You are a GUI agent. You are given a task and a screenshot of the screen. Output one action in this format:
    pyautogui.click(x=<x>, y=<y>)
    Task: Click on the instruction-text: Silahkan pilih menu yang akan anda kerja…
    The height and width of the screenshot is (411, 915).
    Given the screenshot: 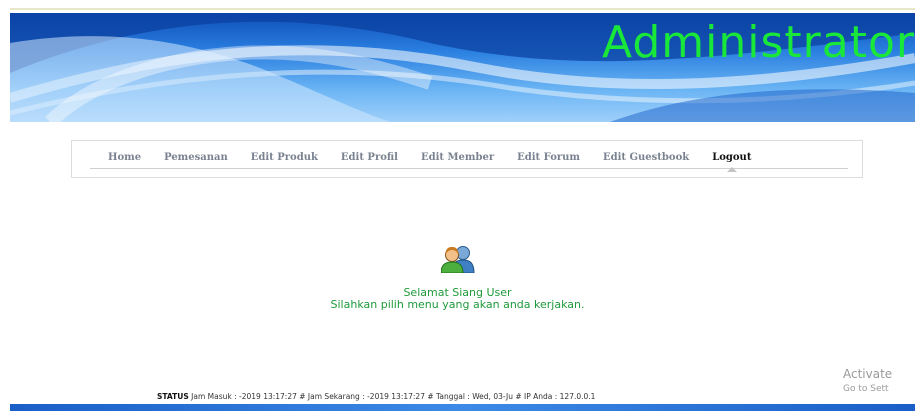 What is the action you would take?
    pyautogui.click(x=457, y=304)
    